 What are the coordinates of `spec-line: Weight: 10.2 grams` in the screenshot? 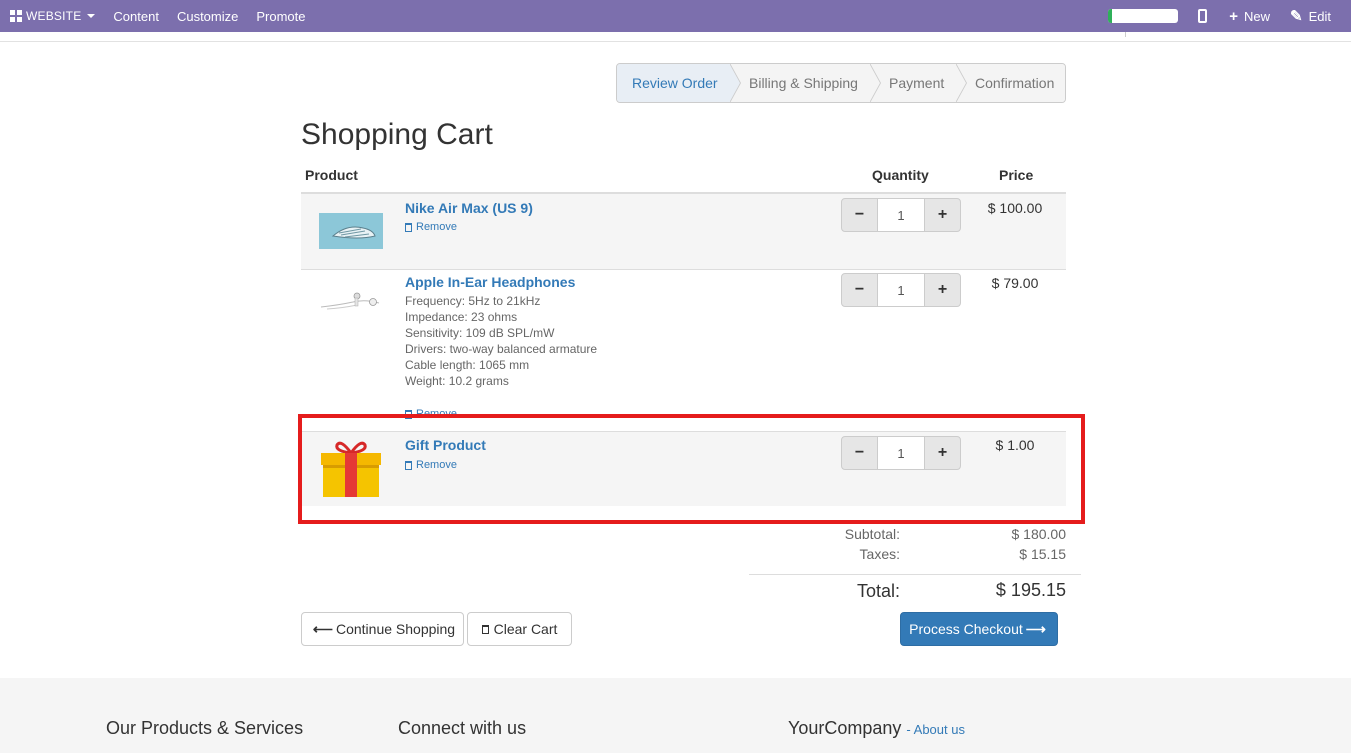 It's located at (457, 381).